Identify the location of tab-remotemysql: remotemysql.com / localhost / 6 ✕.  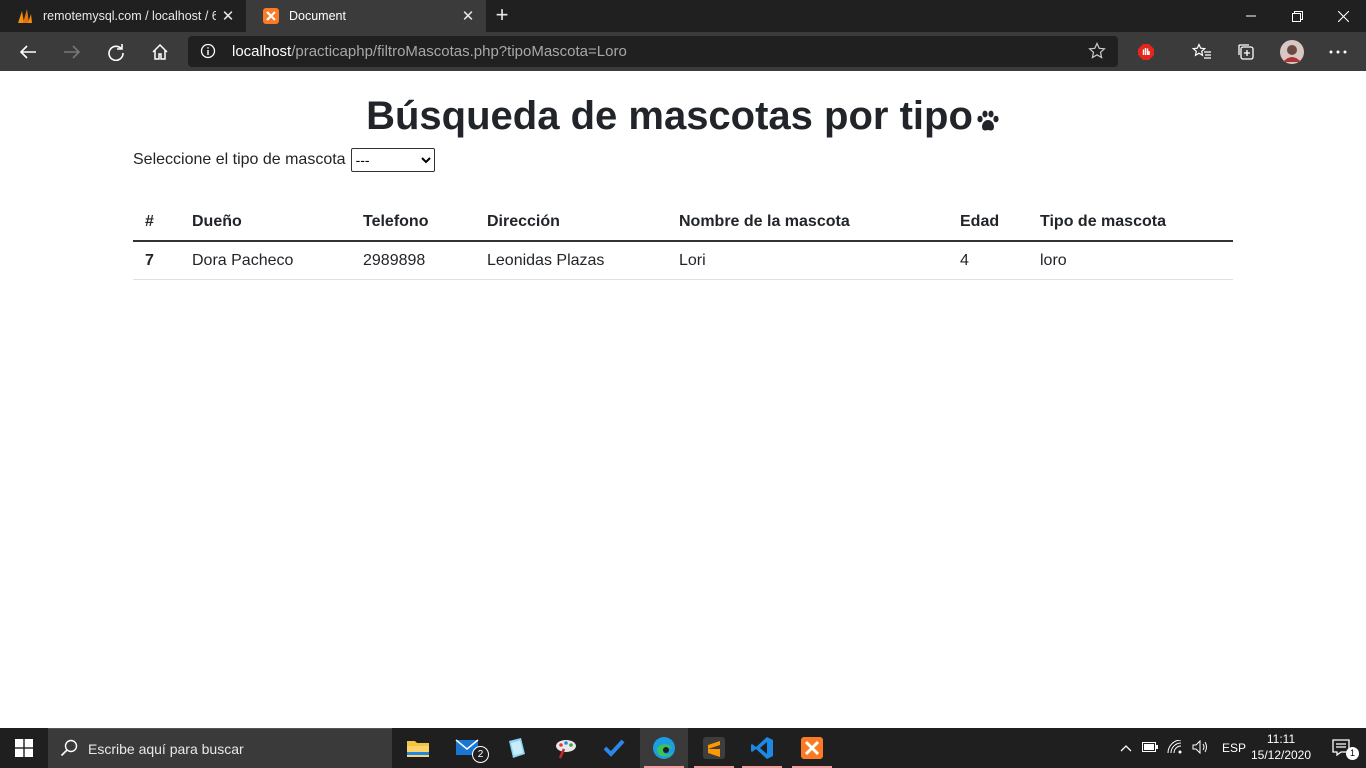
(123, 16).